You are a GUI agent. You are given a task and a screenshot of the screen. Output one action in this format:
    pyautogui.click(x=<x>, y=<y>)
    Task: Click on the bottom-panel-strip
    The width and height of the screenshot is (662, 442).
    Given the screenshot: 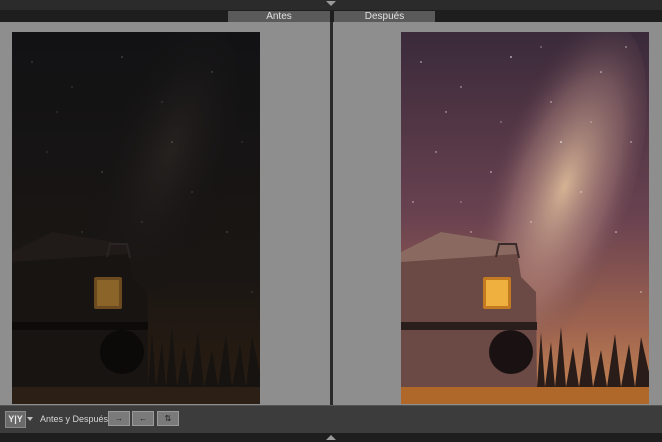 What is the action you would take?
    pyautogui.click(x=331, y=437)
    